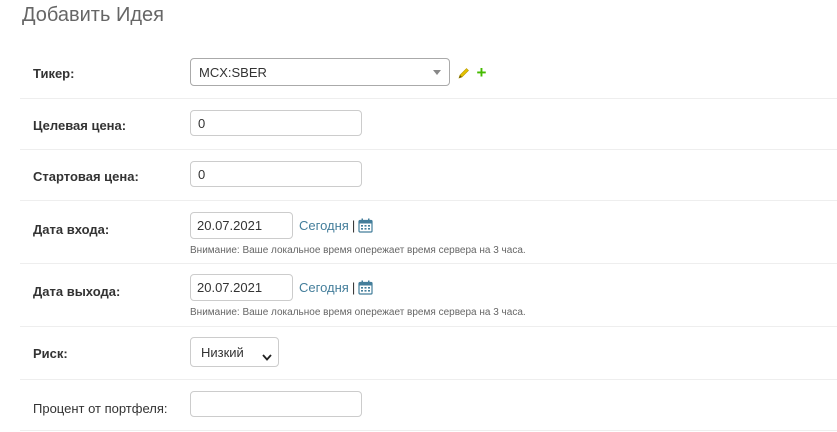 The width and height of the screenshot is (837, 432). Describe the element at coordinates (513, 287) in the screenshot. I see `exit-date-controls: Сегодня |` at that location.